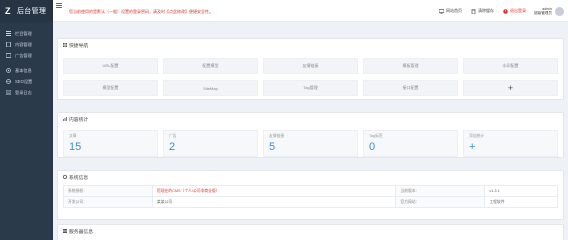 The image size is (568, 240). Describe the element at coordinates (75, 147) in the screenshot. I see `stat-value: 15` at that location.